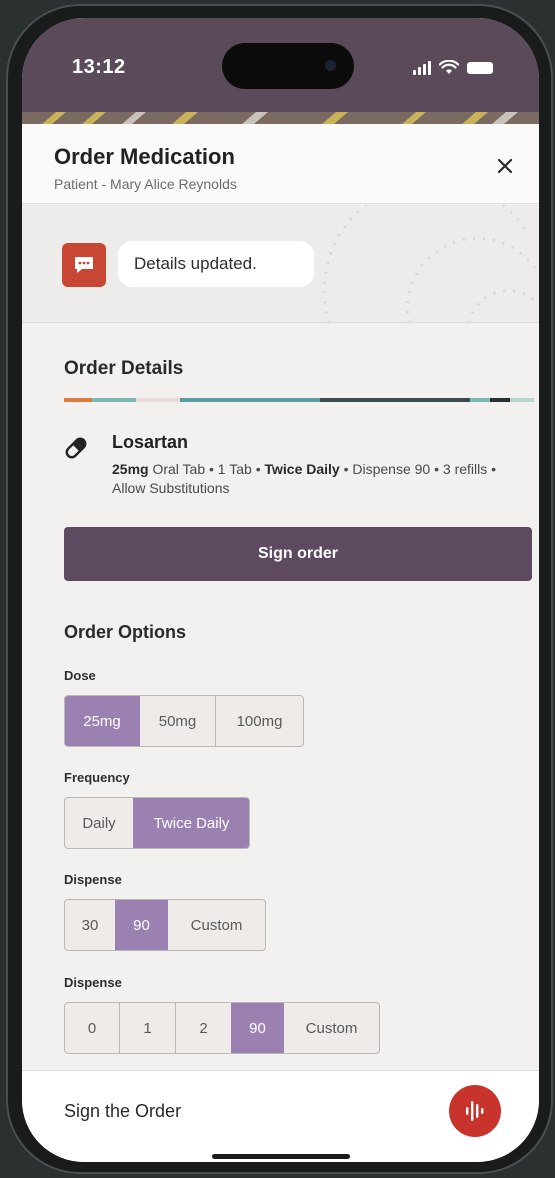 Image resolution: width=555 pixels, height=1178 pixels. Describe the element at coordinates (92, 1028) in the screenshot. I see `refill-option-0: 0` at that location.